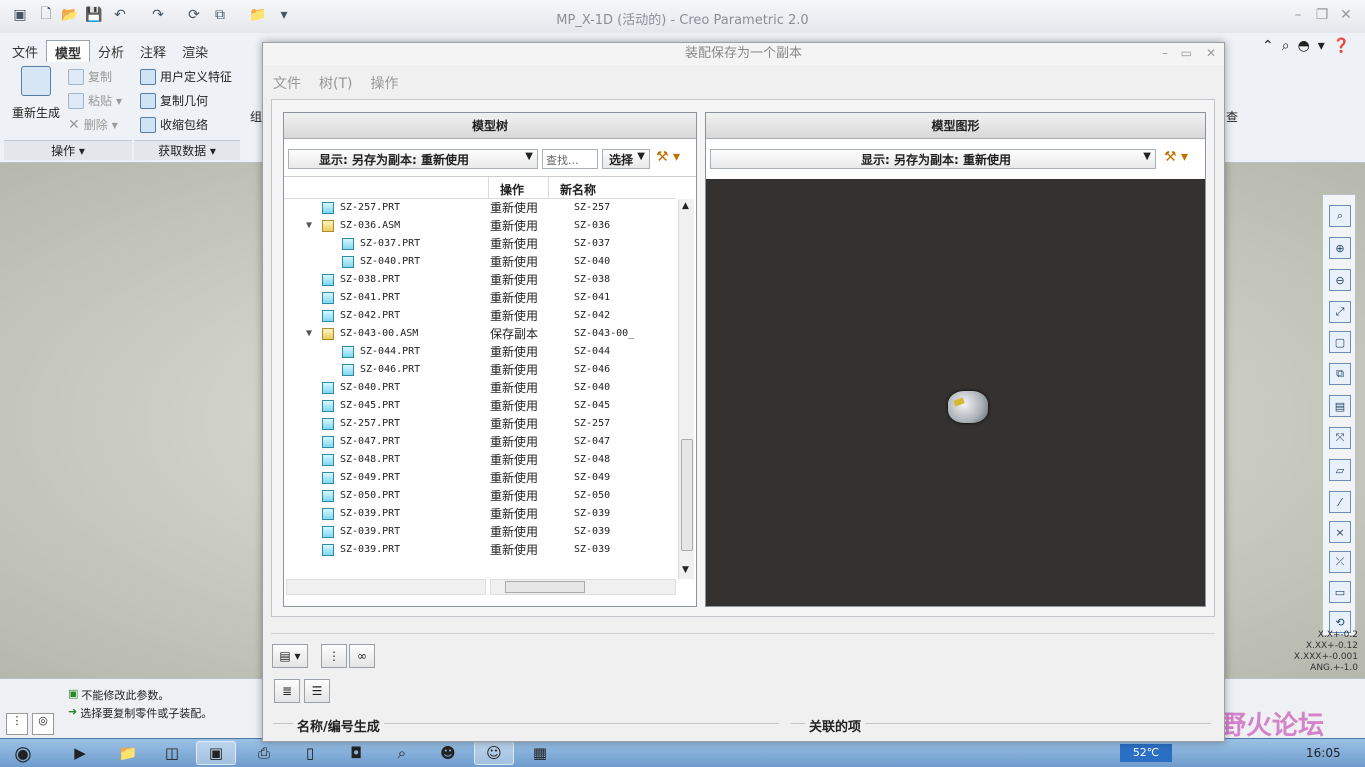 This screenshot has width=1365, height=767. What do you see at coordinates (480, 370) in the screenshot?
I see `tree-row: SZ-046.PRT 重新使用 SZ-046` at bounding box center [480, 370].